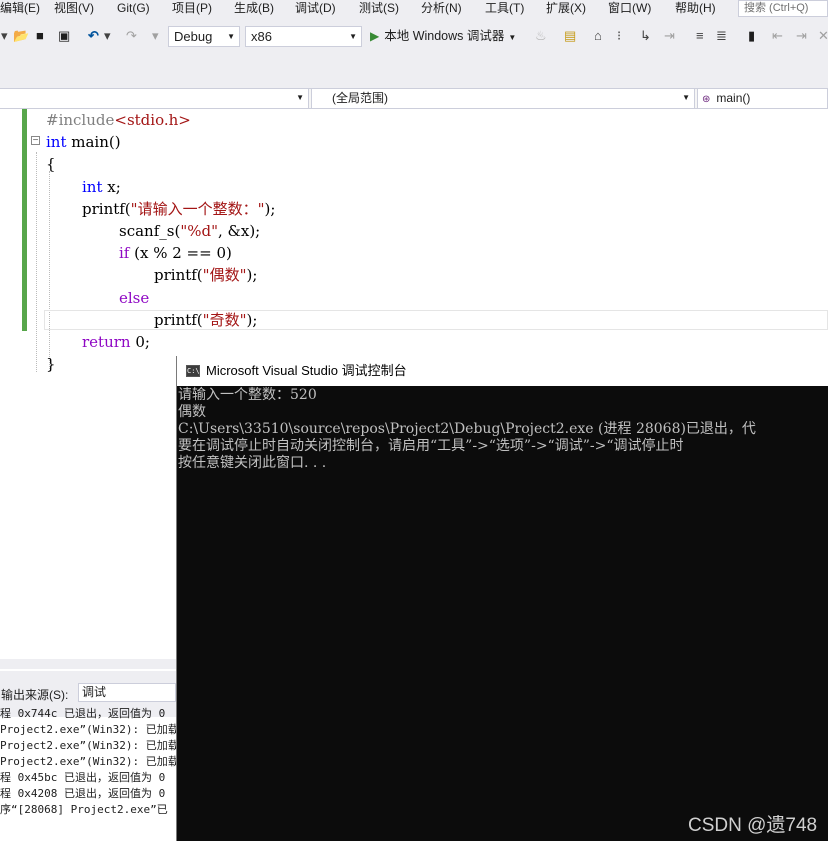 This screenshot has width=828, height=841. I want to click on console-line: 偶数, so click(192, 412).